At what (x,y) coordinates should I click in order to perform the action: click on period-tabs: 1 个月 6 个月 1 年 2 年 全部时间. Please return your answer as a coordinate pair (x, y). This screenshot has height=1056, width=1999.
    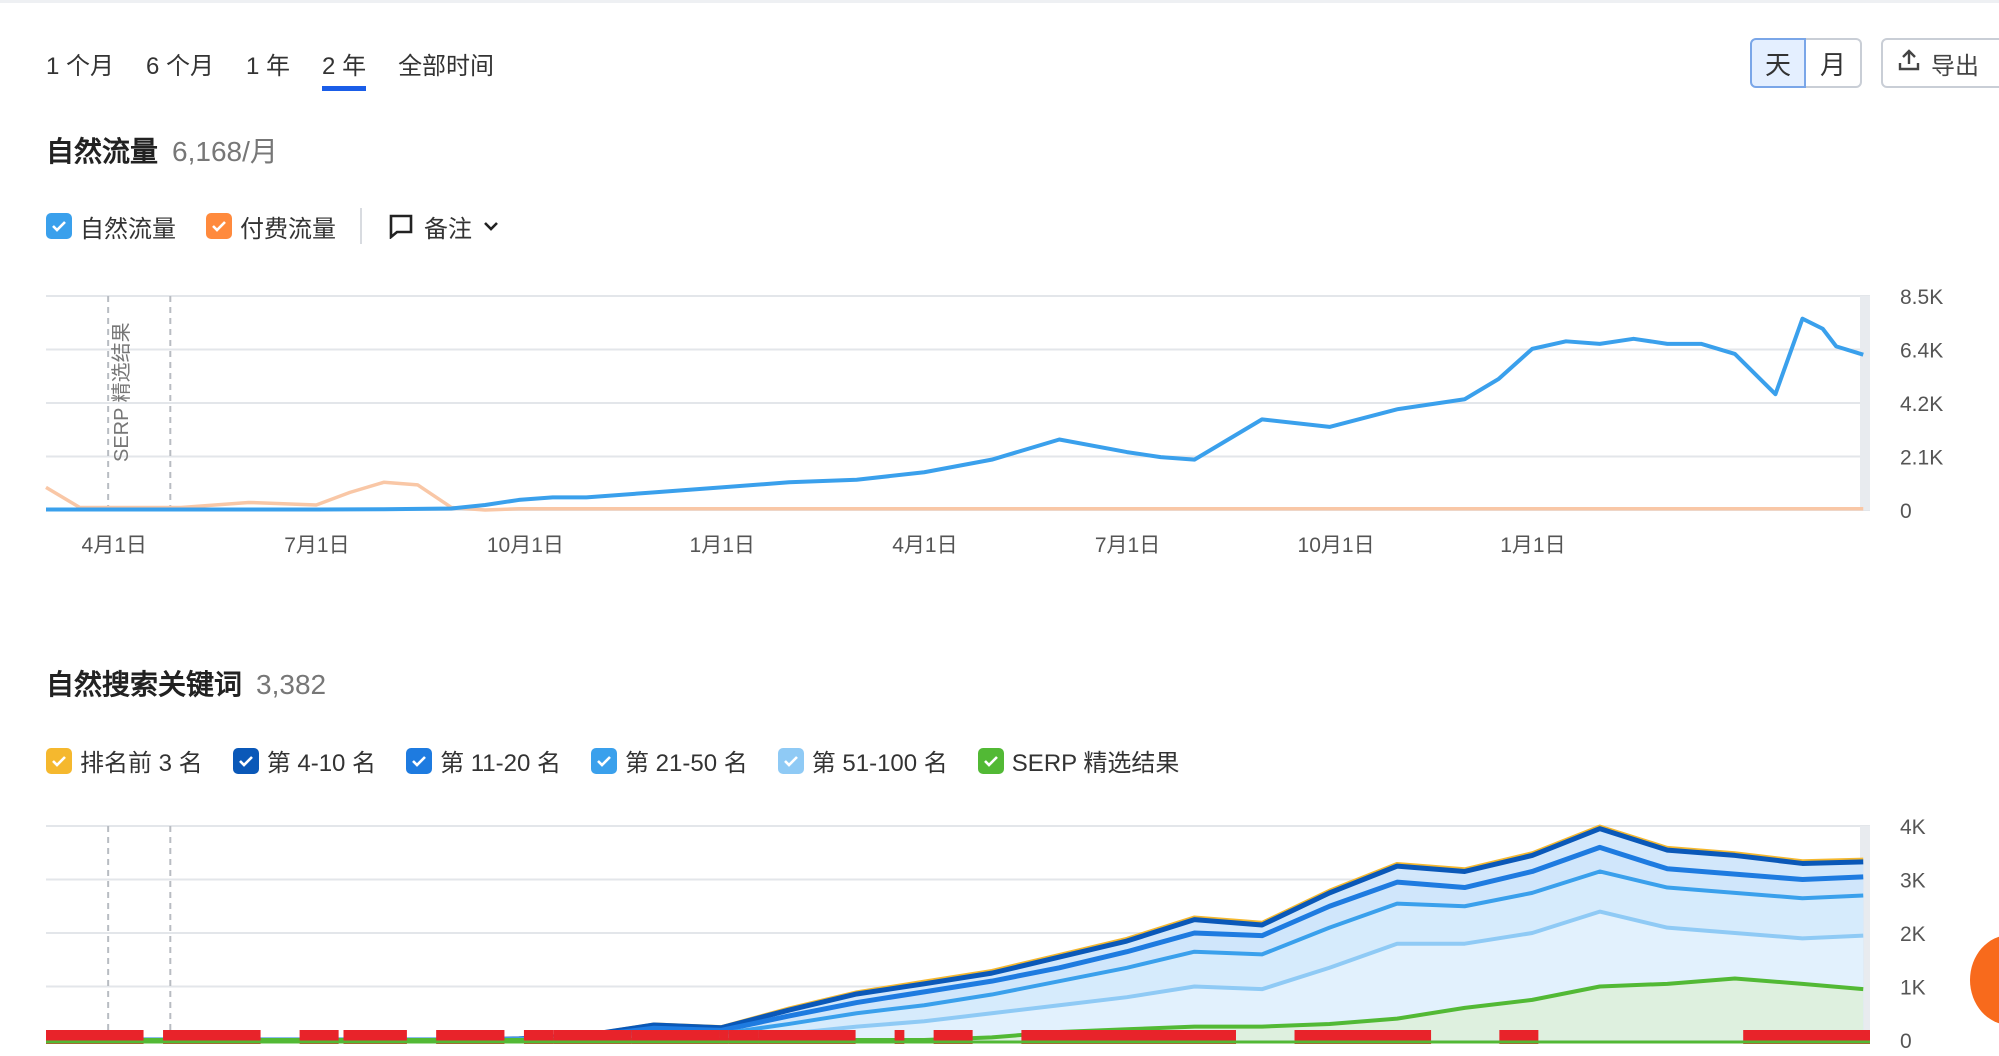
    Looking at the image, I should click on (286, 68).